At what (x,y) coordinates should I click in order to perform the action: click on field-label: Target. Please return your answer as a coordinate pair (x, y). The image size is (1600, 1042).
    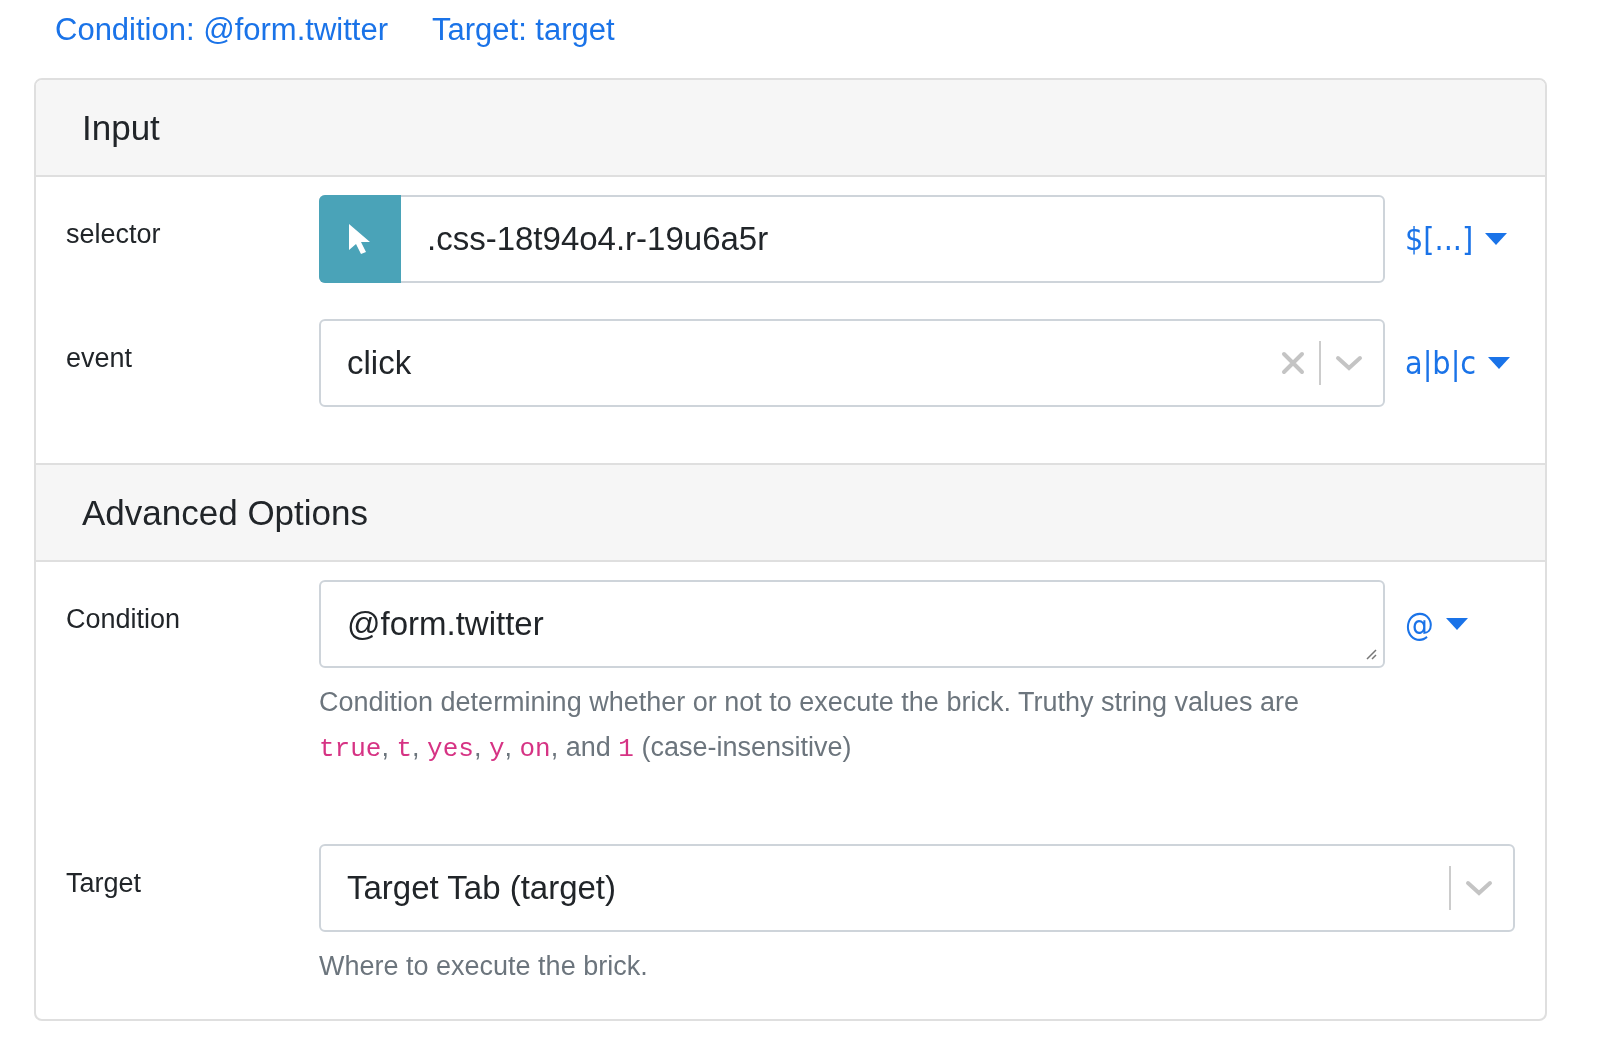
    Looking at the image, I should click on (104, 883).